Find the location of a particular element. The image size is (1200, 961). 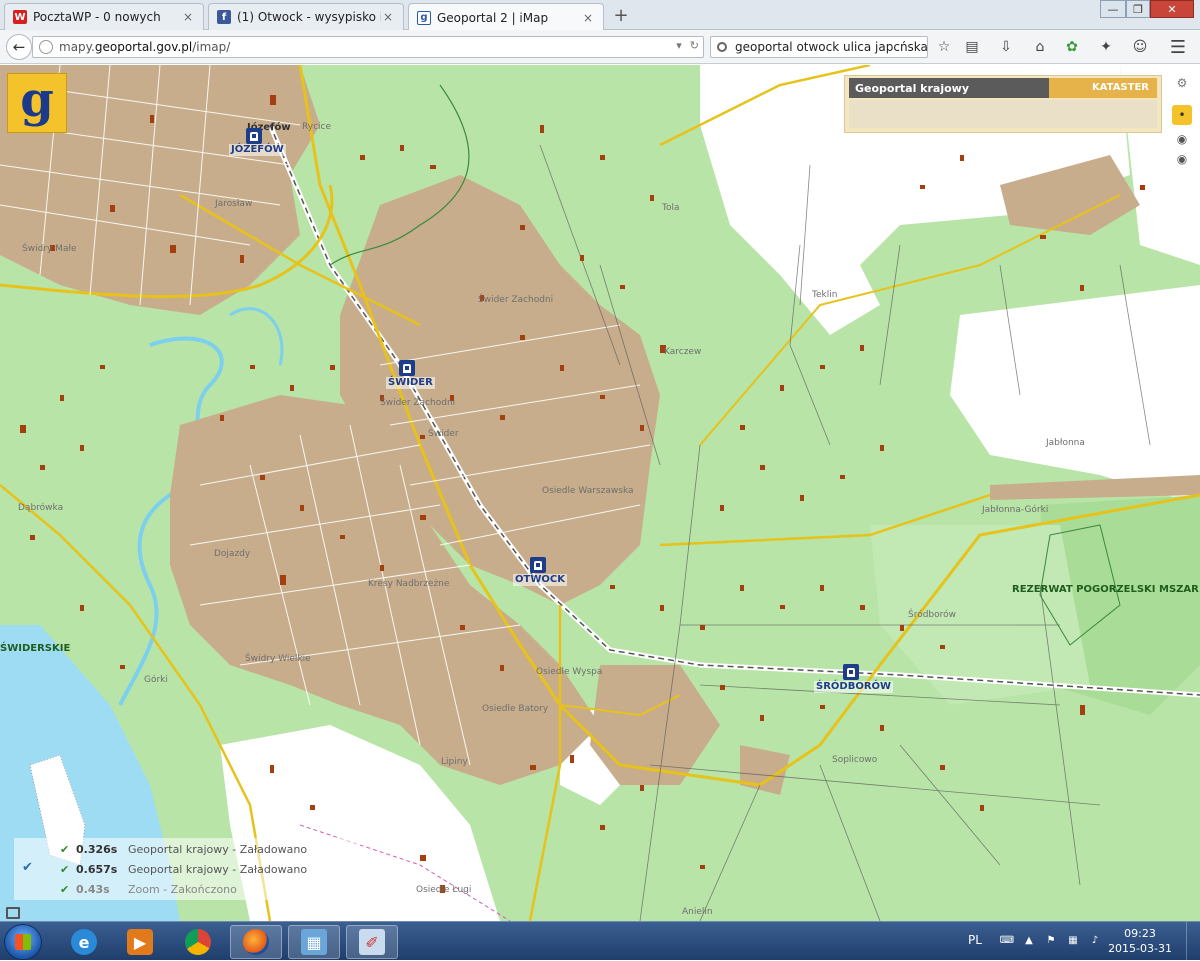

new-tab-button: + is located at coordinates (621, 15).